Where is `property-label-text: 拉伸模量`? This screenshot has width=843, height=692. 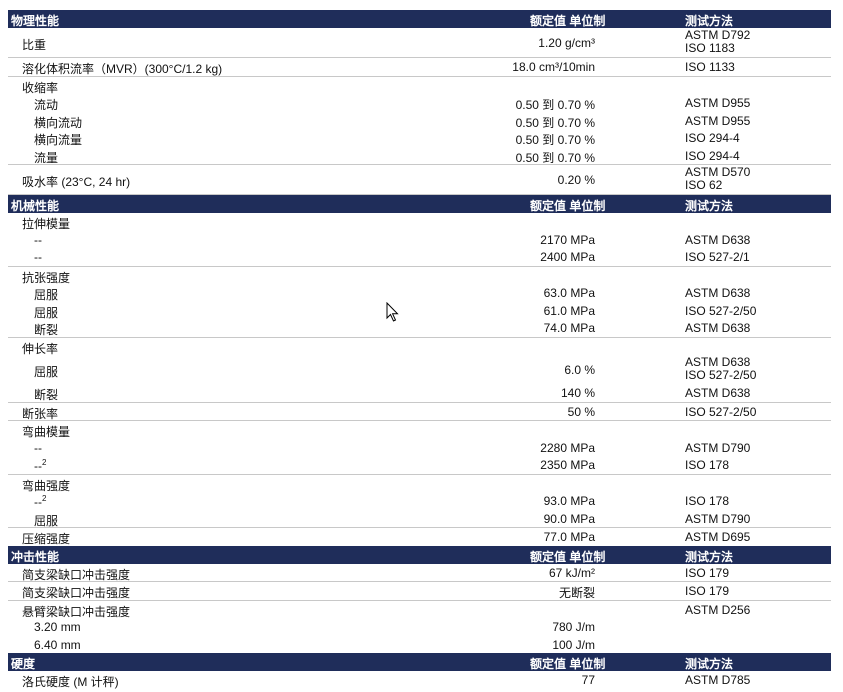
property-label-text: 拉伸模量 is located at coordinates (46, 224).